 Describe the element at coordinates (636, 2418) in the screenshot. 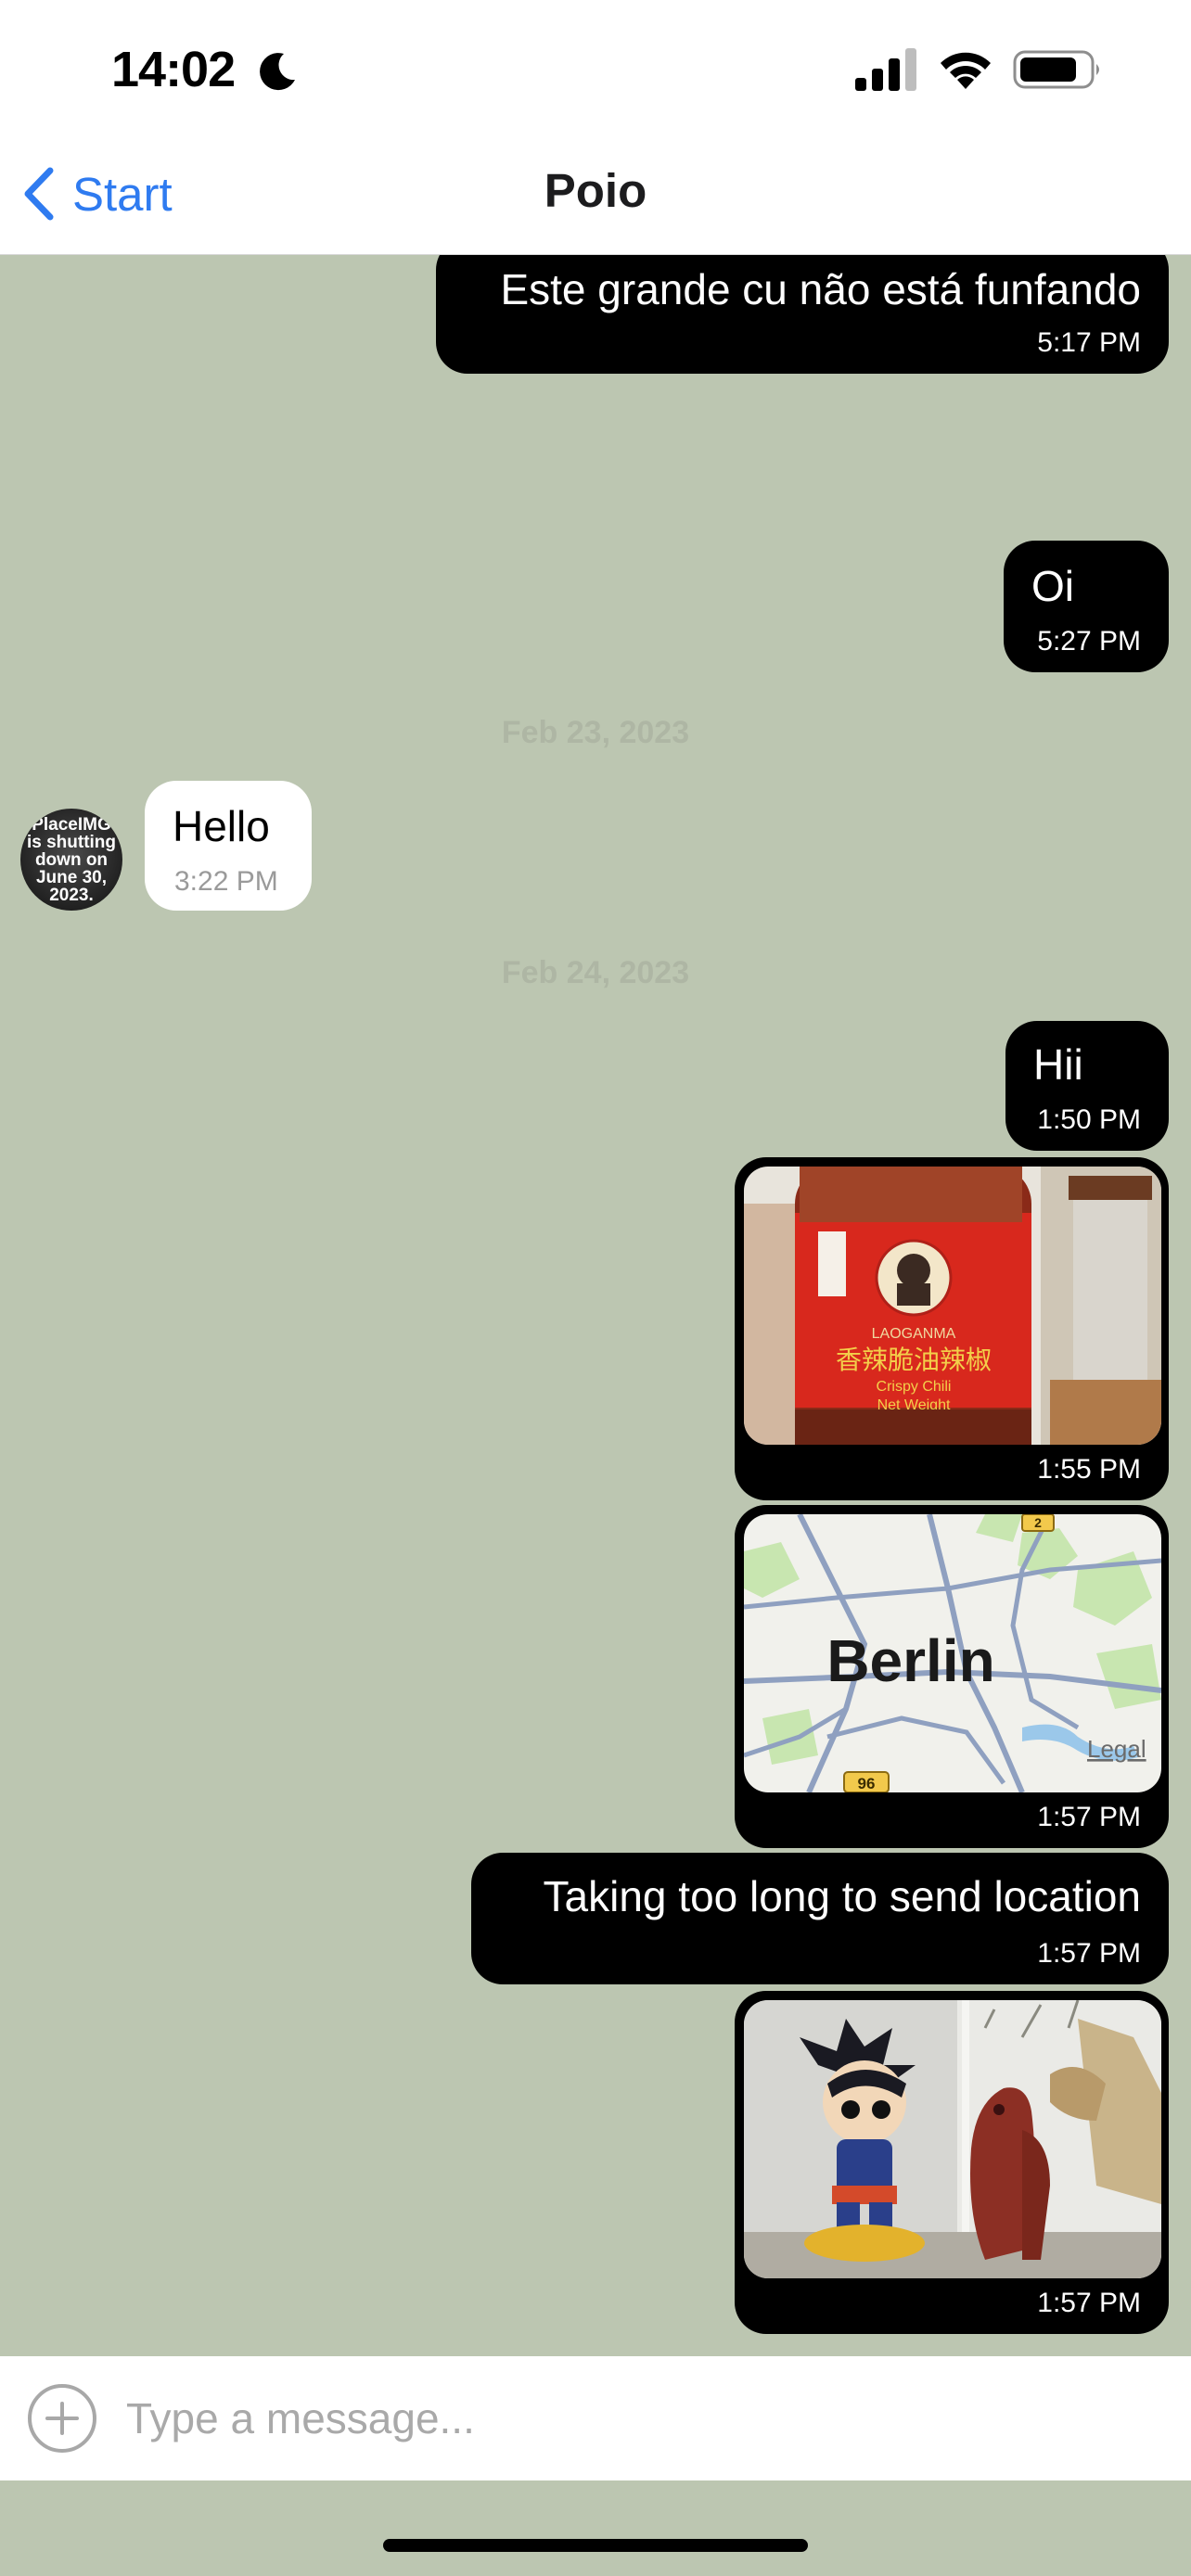

I see `message-input` at that location.